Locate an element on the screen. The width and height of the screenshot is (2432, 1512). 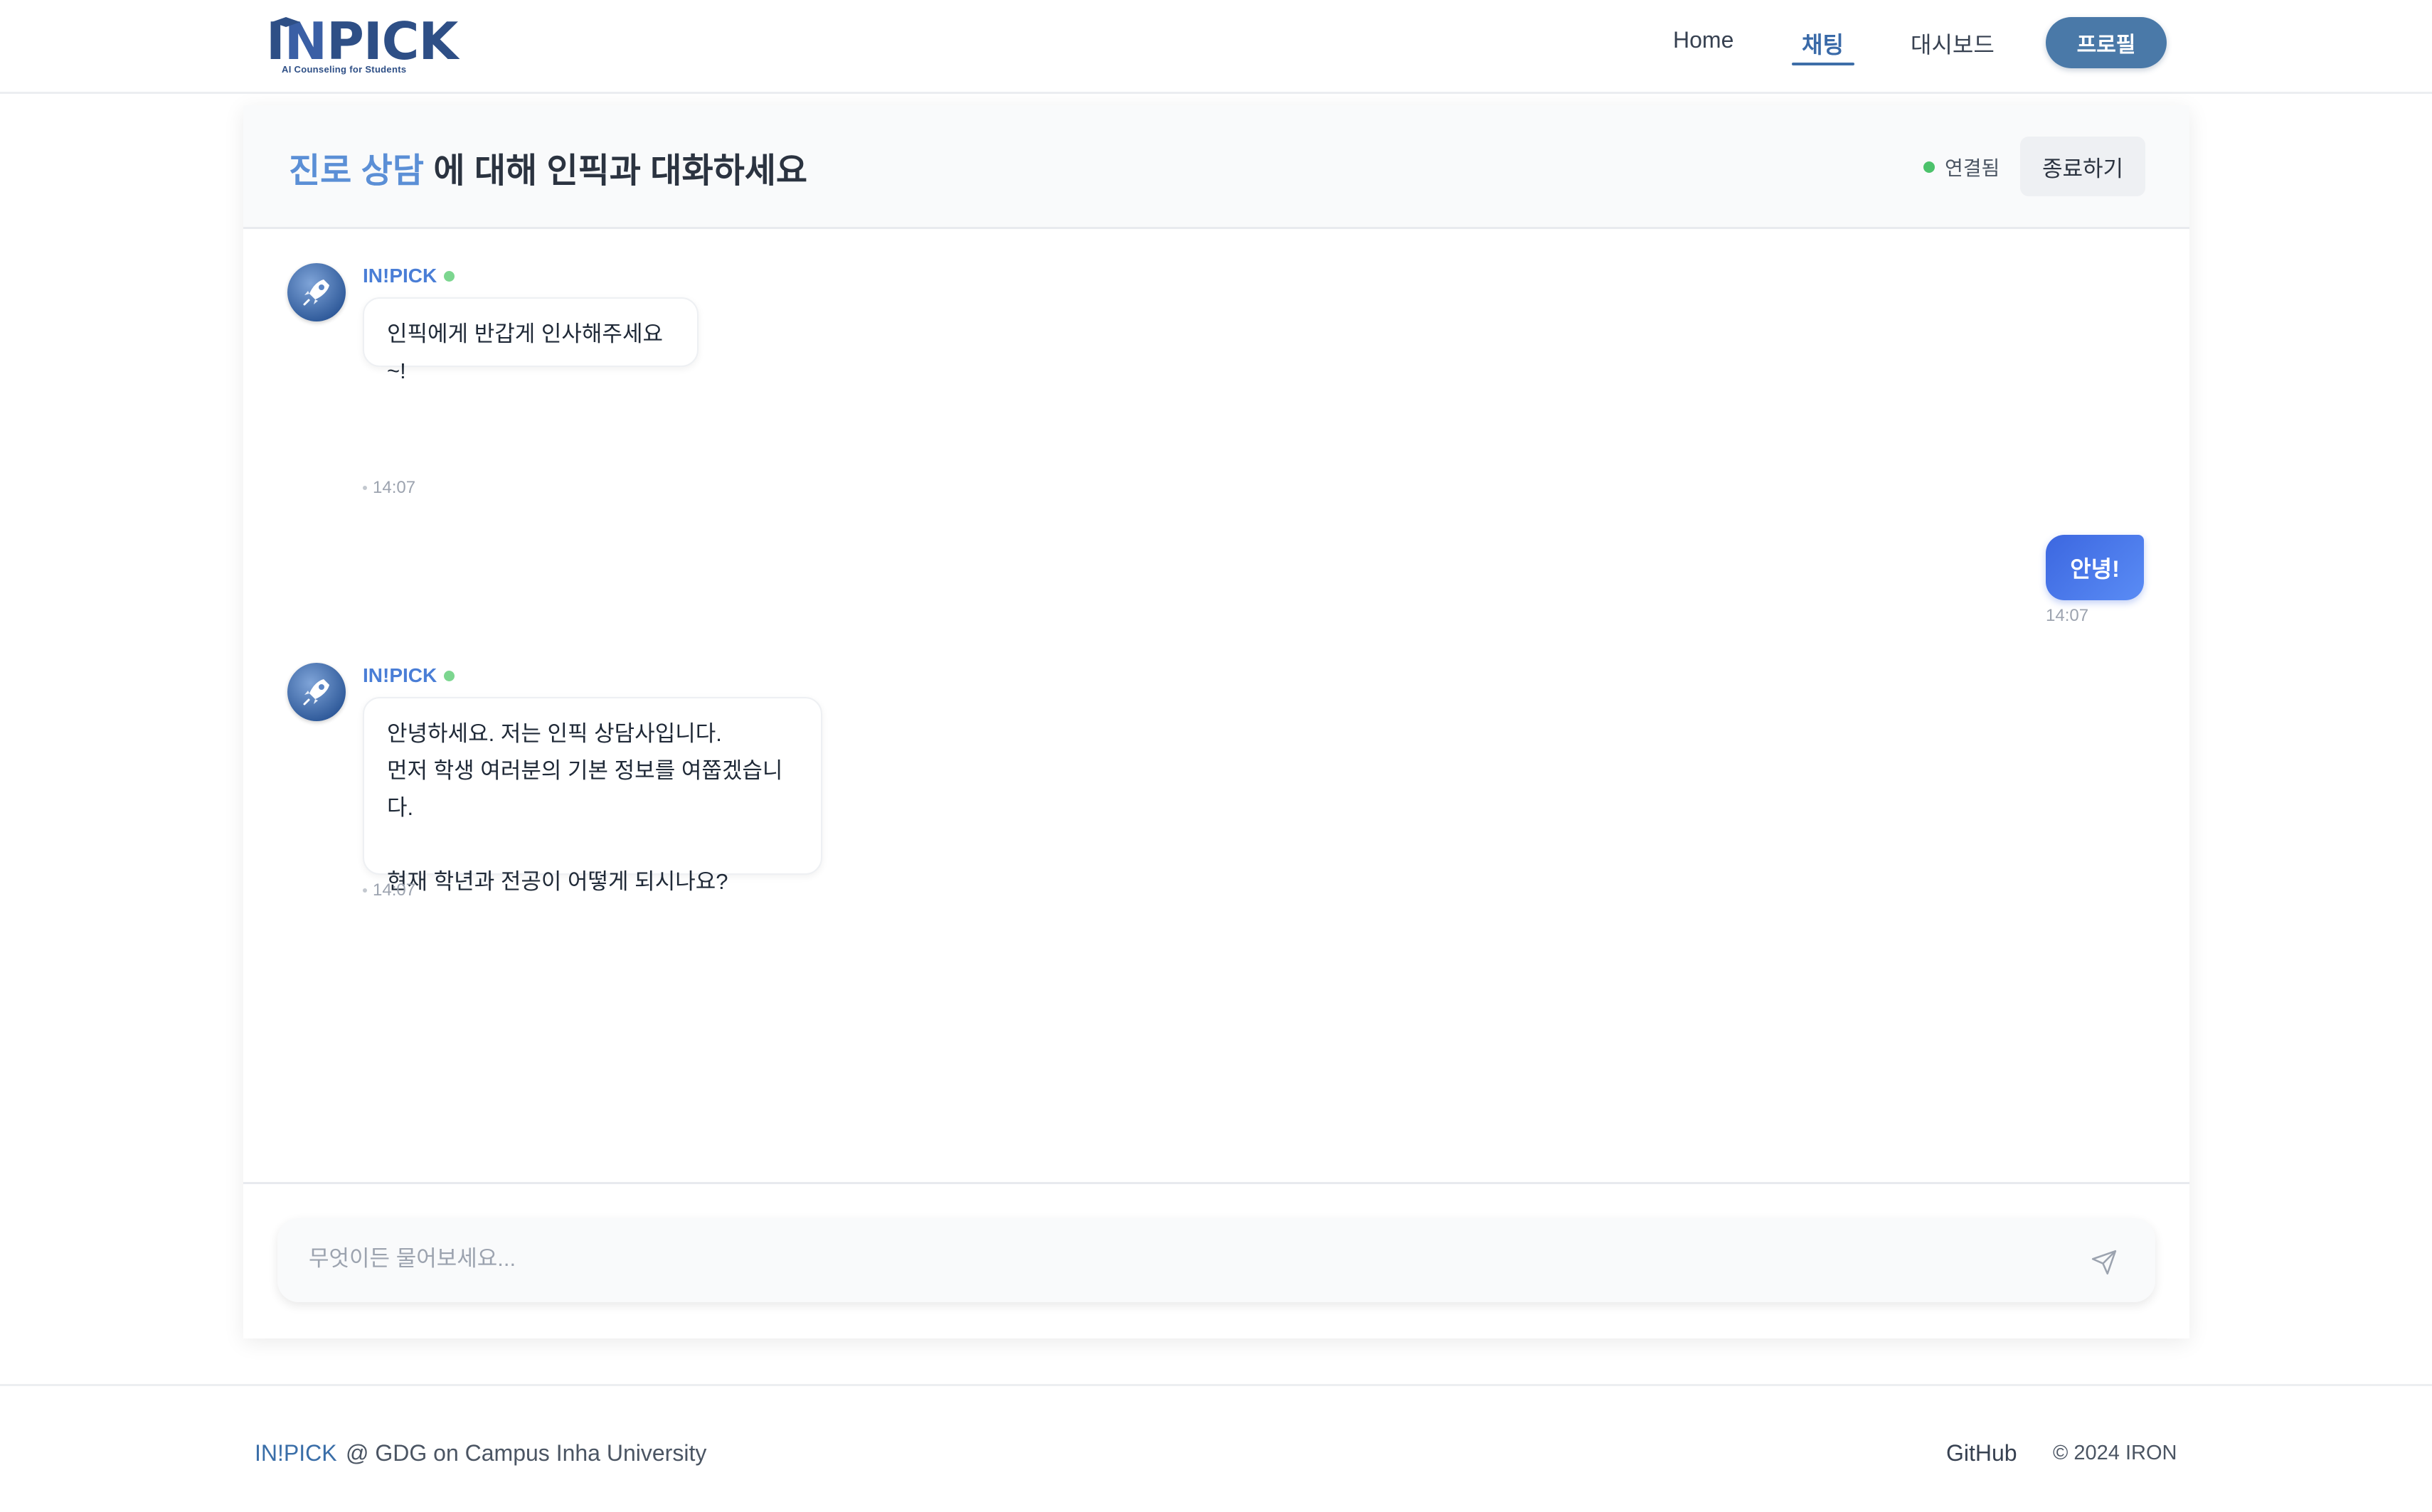
user-message-bubble: 안녕! is located at coordinates (2095, 567).